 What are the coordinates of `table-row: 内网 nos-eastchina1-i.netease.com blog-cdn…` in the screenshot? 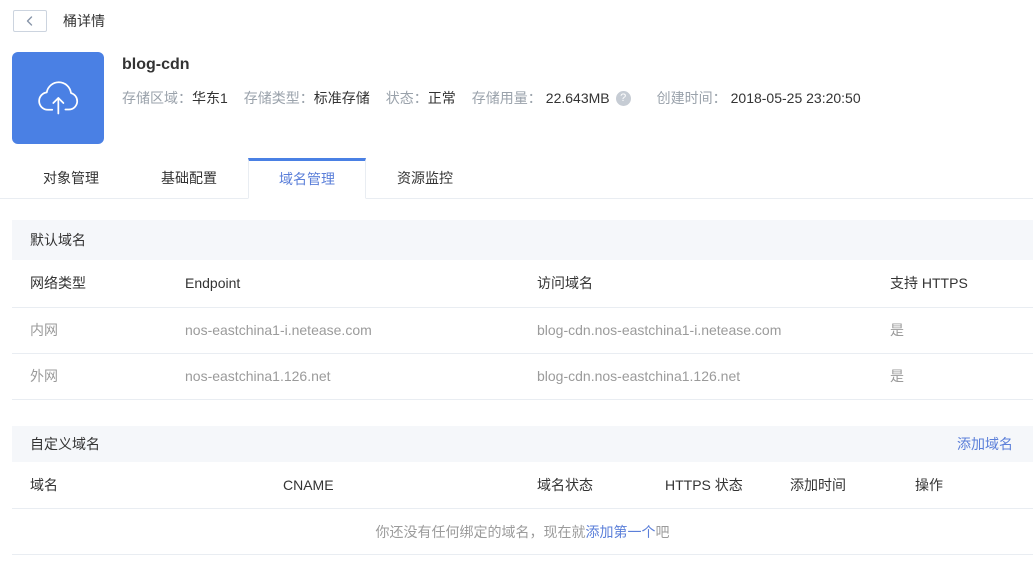 It's located at (522, 330).